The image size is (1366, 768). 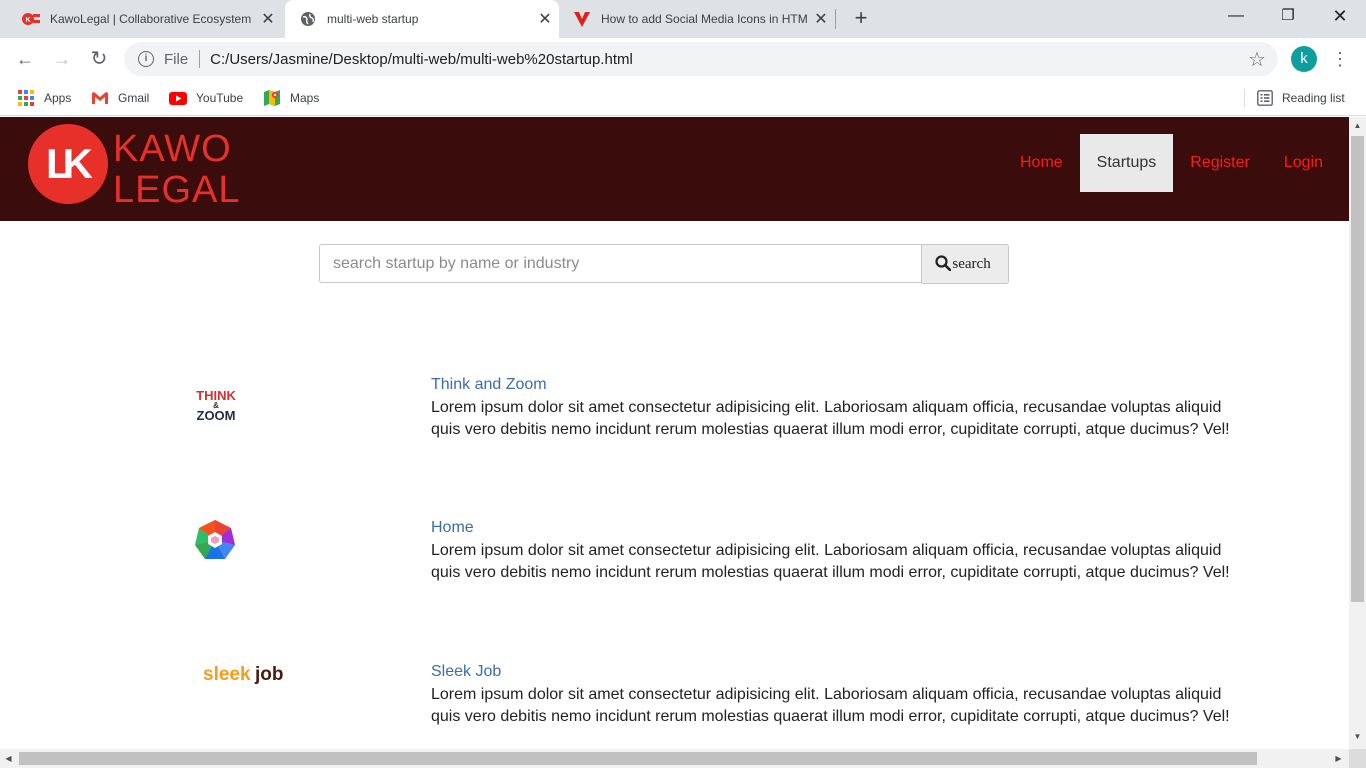 I want to click on logo-text-kawo: KAWO, so click(x=172, y=149).